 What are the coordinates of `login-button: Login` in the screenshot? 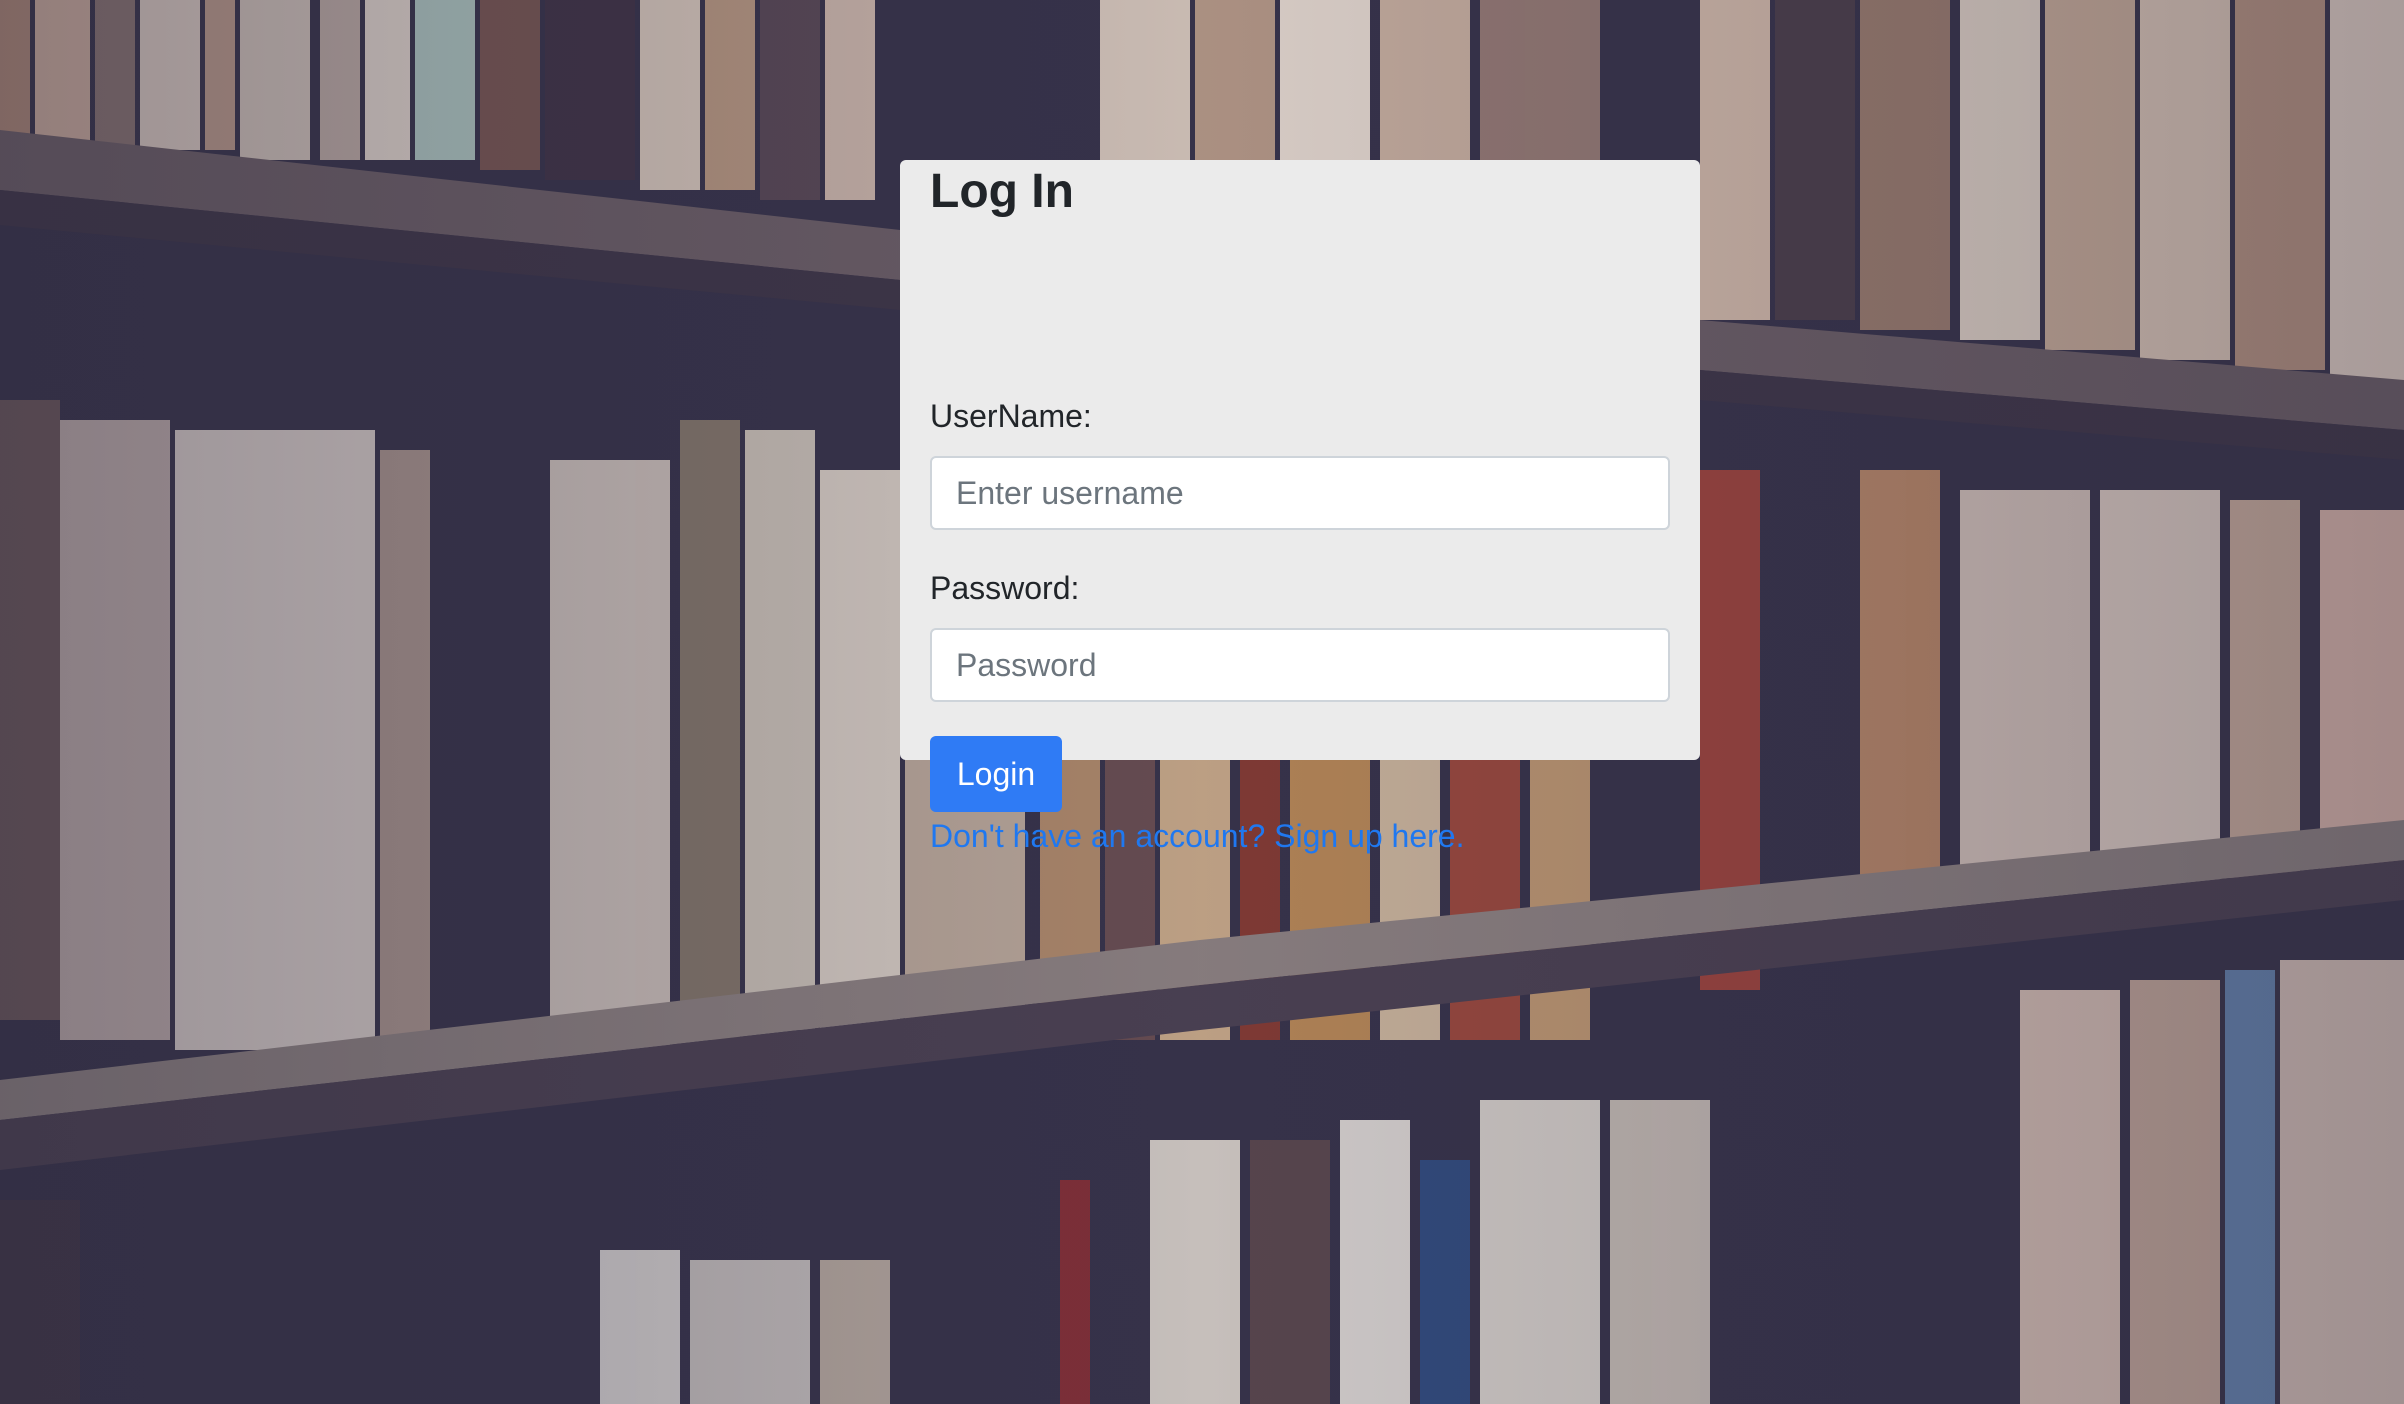 It's located at (996, 774).